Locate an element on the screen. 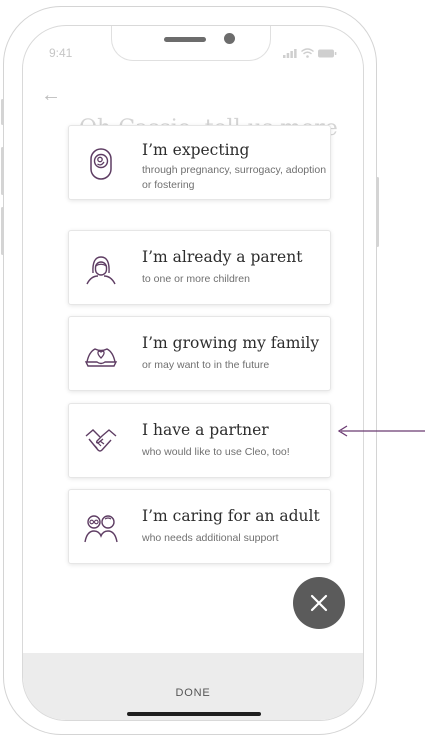  pregnancy-icon is located at coordinates (101, 164).